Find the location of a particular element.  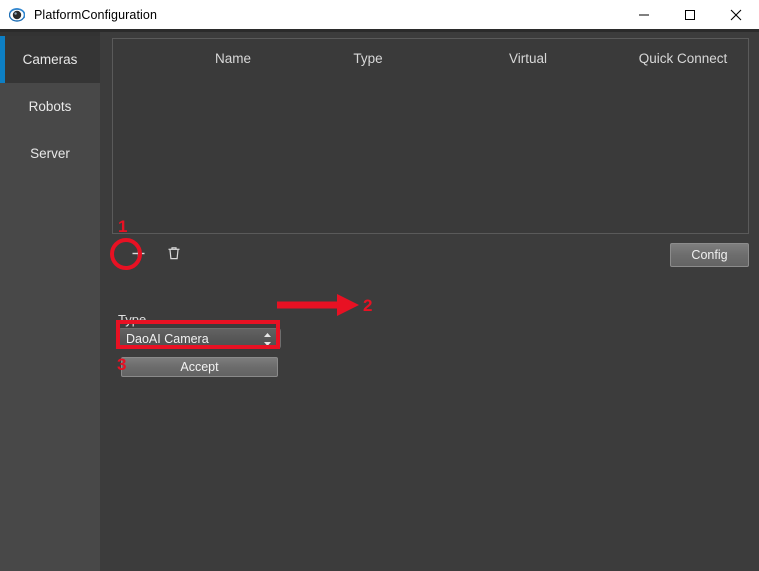

delete-camera-button is located at coordinates (174, 256).